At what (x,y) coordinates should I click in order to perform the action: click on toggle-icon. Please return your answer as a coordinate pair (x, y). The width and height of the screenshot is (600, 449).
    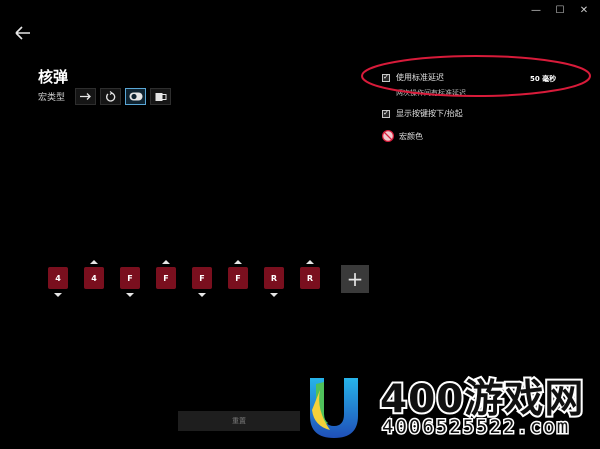
    Looking at the image, I should click on (136, 96).